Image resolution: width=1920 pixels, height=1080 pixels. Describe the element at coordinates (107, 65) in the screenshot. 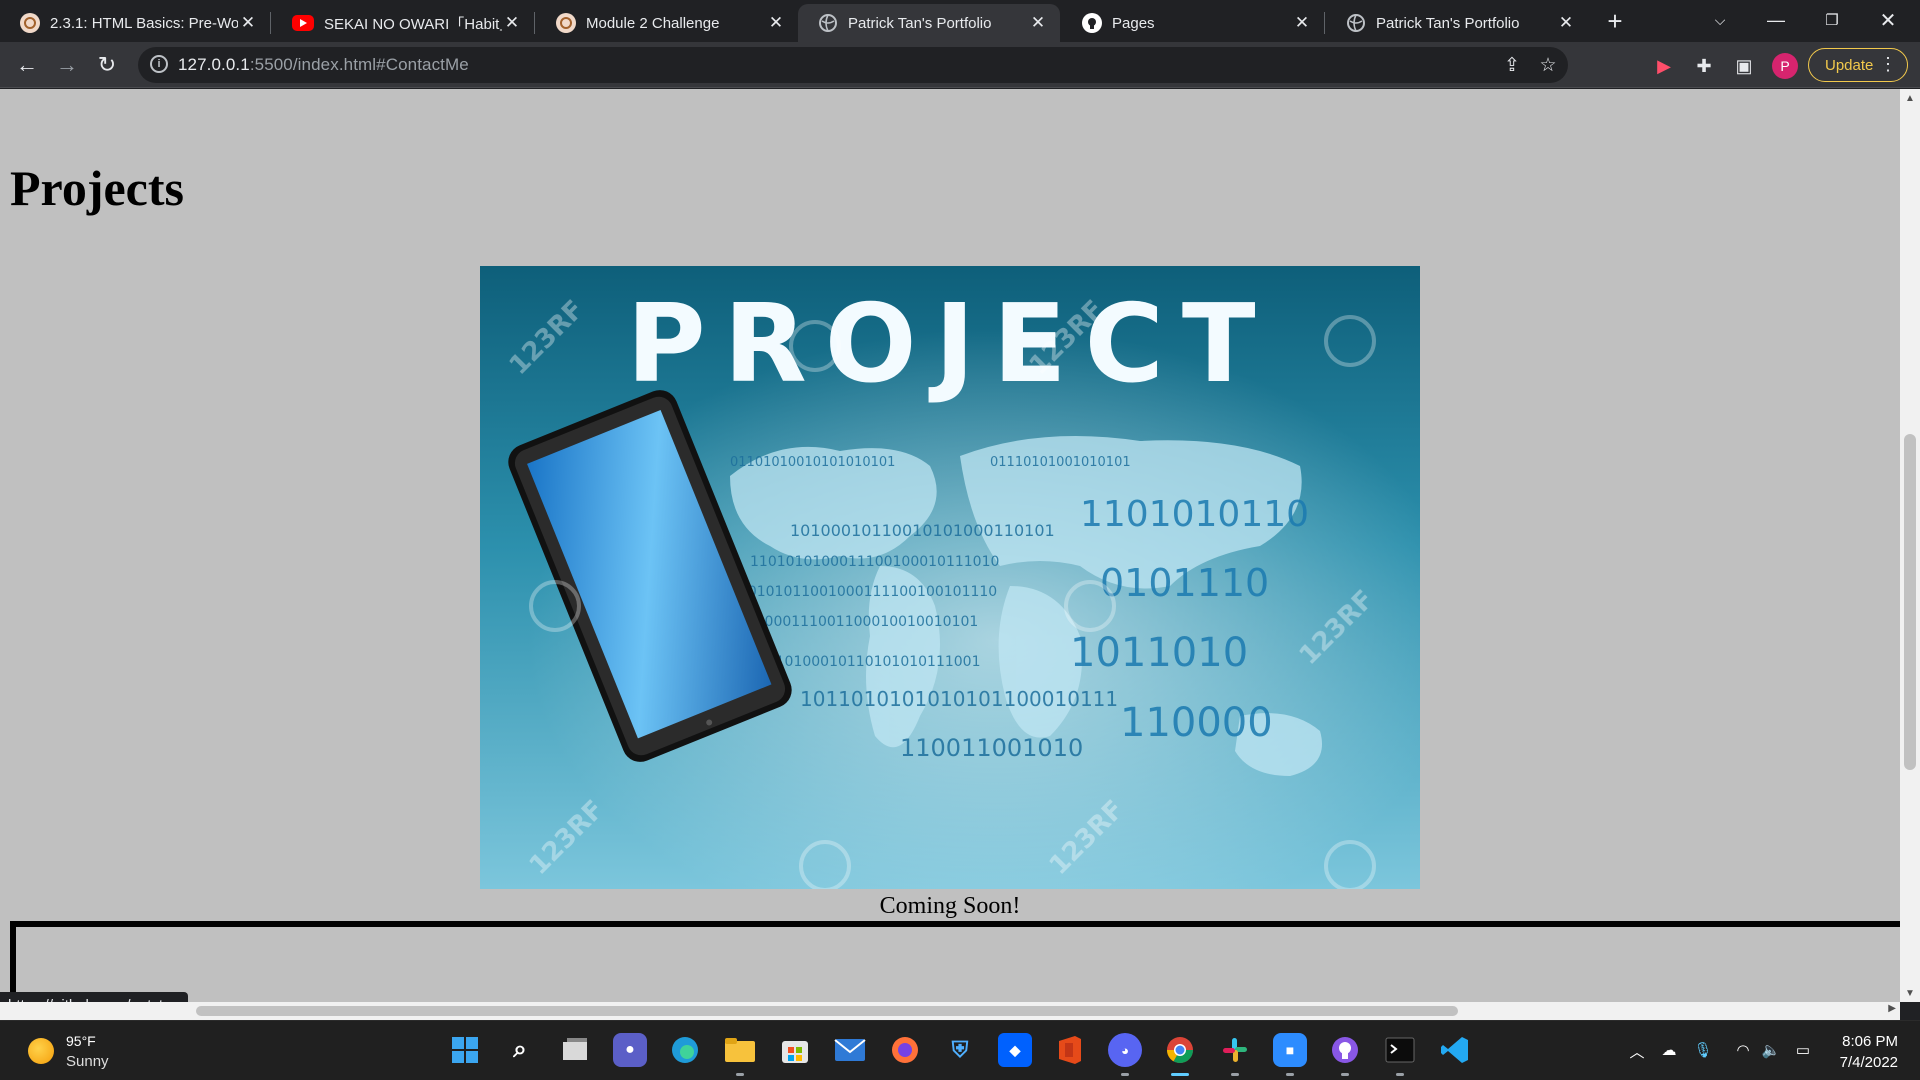

I see `reload-button: ↻` at that location.